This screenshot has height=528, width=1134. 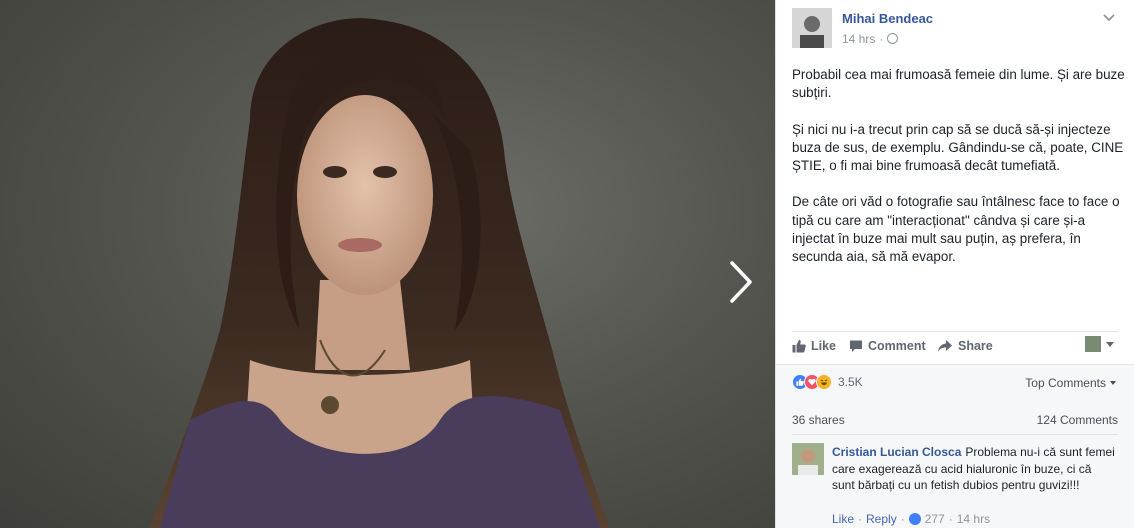 I want to click on author-avatar, so click(x=812, y=28).